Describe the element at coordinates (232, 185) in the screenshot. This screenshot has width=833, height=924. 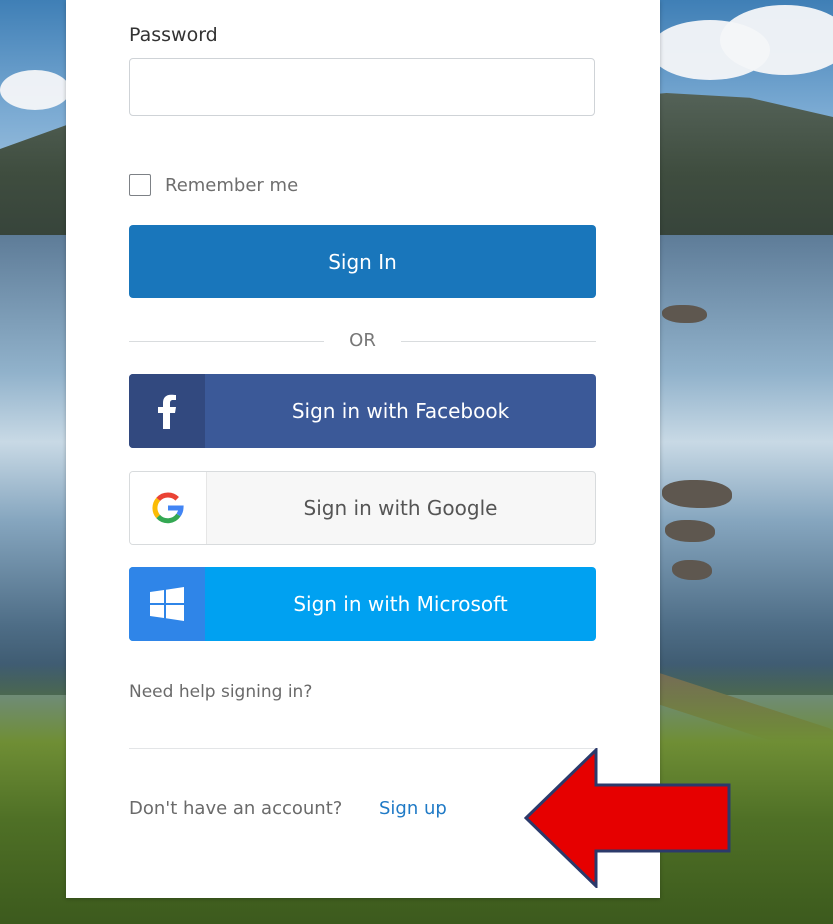
I see `remember-me-label: Remember me` at that location.